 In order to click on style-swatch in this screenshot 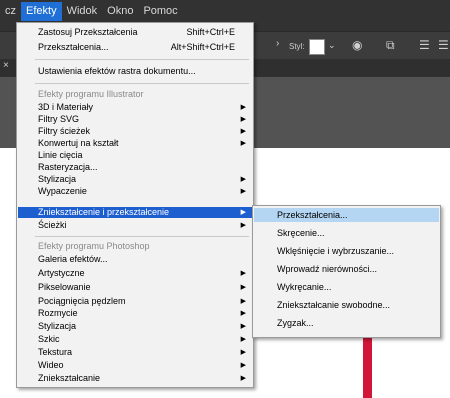, I will do `click(317, 47)`.